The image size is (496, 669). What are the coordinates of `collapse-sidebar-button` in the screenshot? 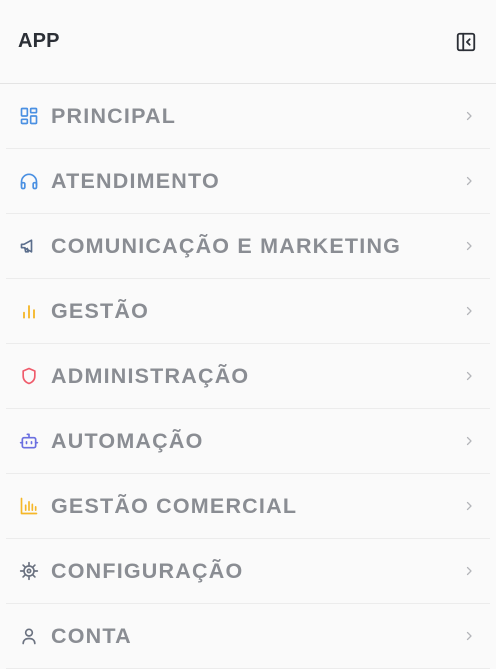 It's located at (466, 42).